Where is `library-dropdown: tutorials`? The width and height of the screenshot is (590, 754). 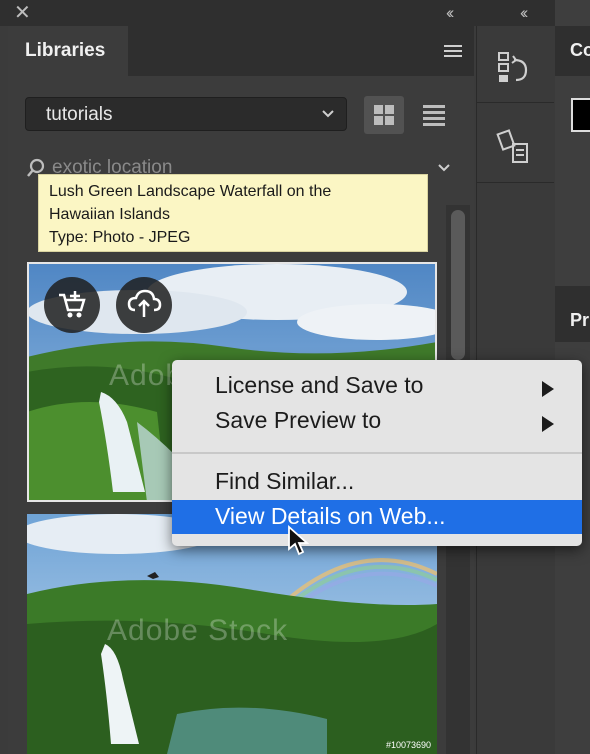 library-dropdown: tutorials is located at coordinates (186, 114).